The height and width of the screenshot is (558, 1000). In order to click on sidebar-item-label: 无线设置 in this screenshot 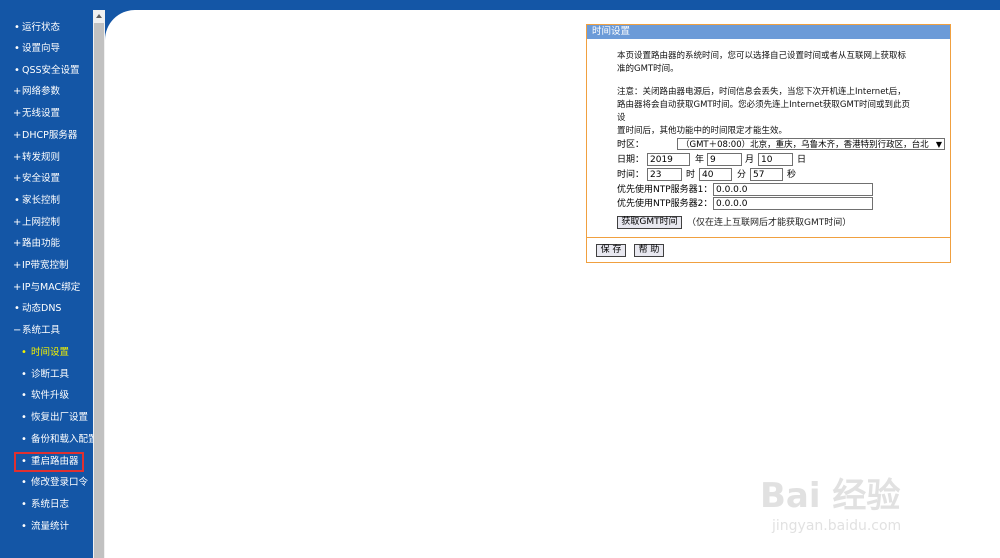, I will do `click(41, 113)`.